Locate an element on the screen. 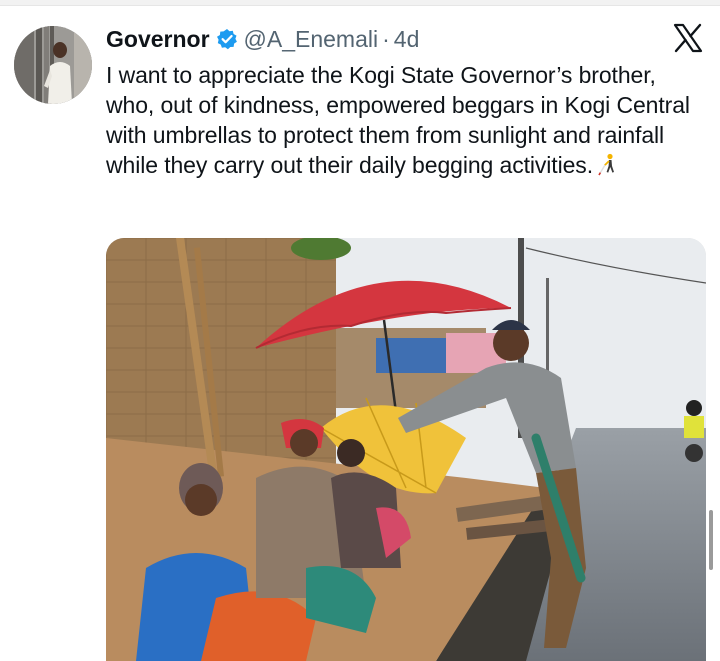  author-display-name: Governor is located at coordinates (158, 39).